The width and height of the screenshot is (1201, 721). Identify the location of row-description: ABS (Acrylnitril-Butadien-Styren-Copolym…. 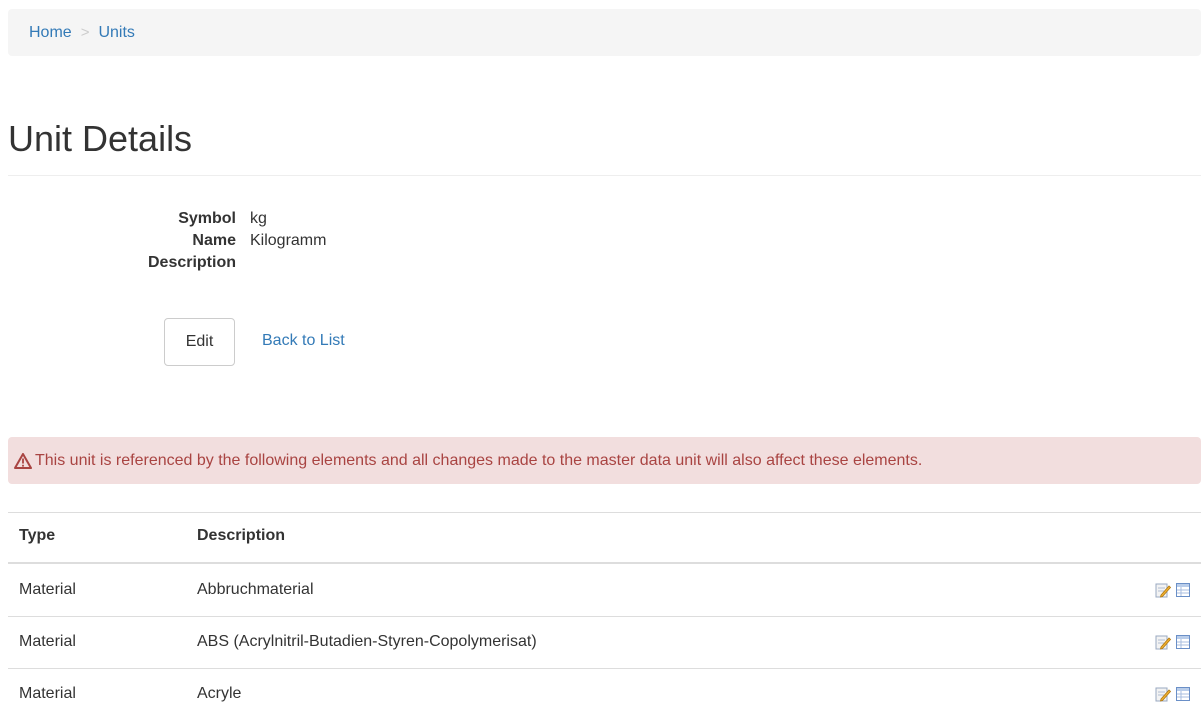
(367, 641).